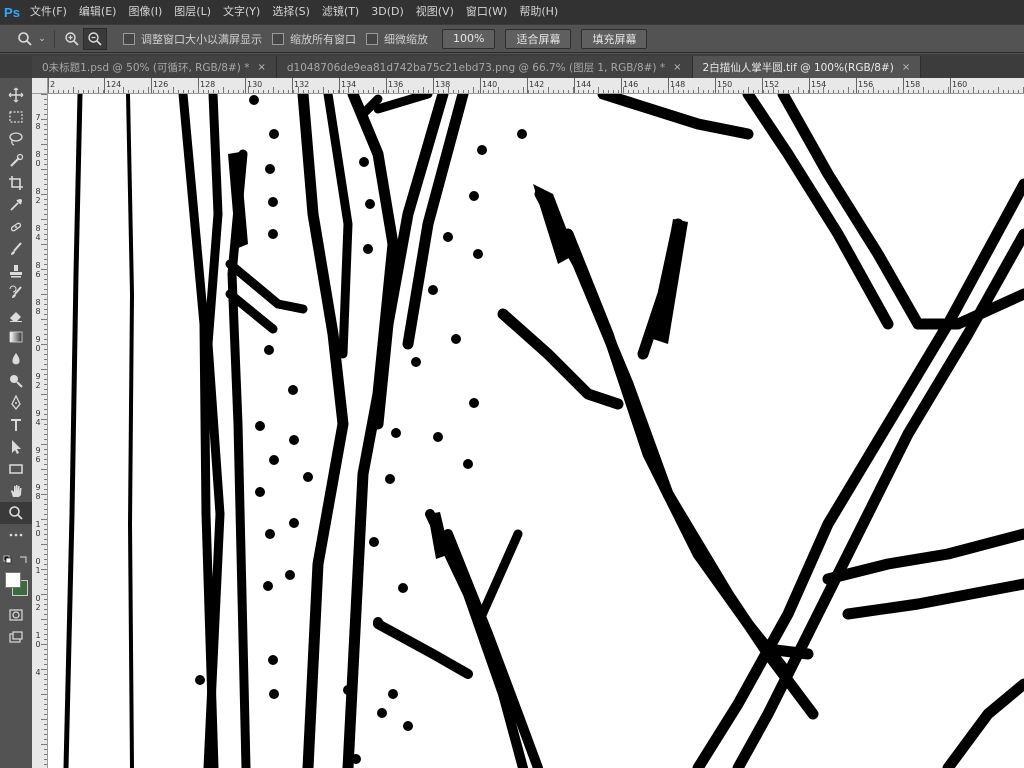 The image size is (1024, 768). I want to click on ruler-tick-label: 128, so click(208, 84).